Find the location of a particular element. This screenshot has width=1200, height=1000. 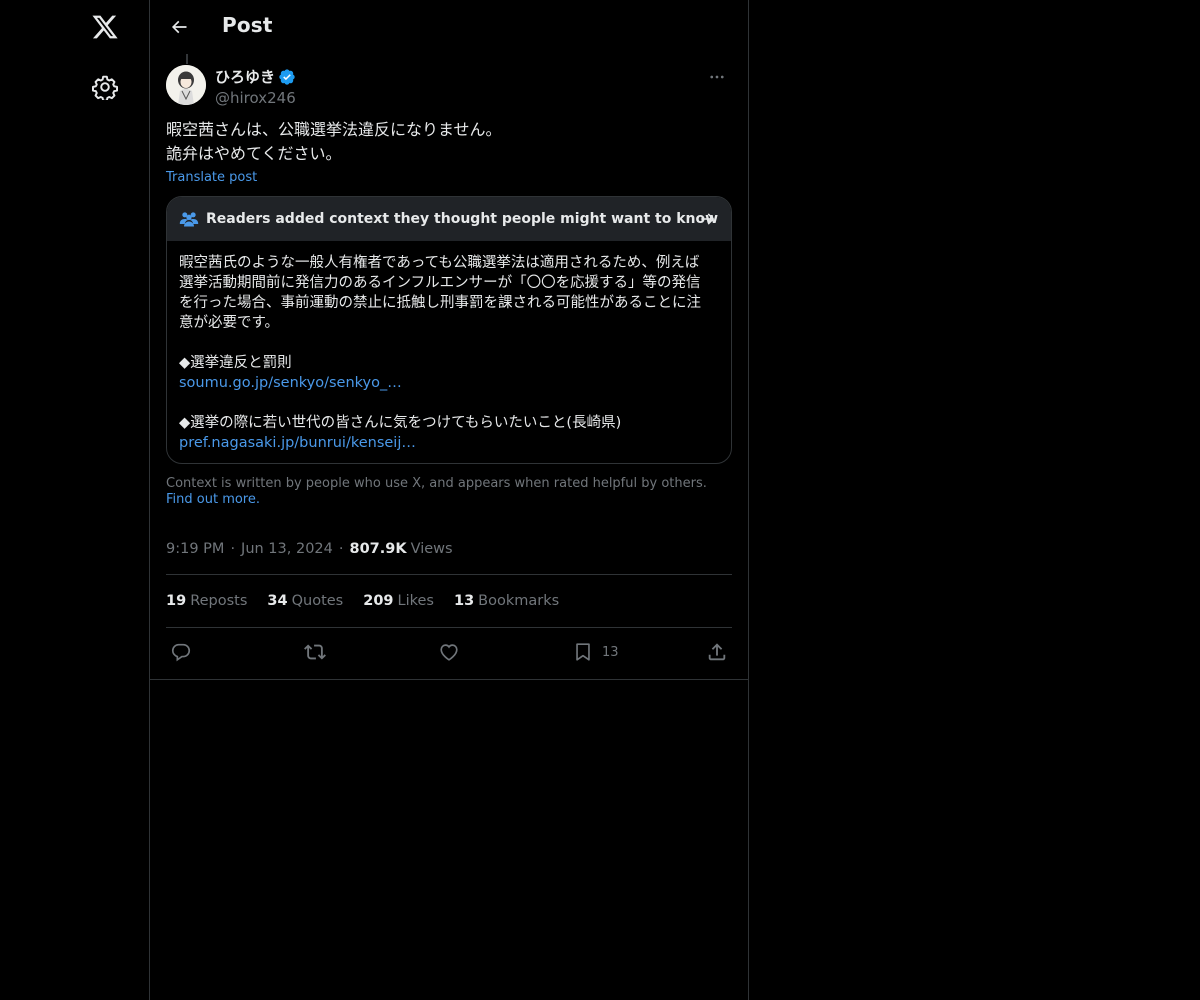

post-text-line: 暇空茜さんは、公職選挙法違反になりません。 is located at coordinates (334, 129).